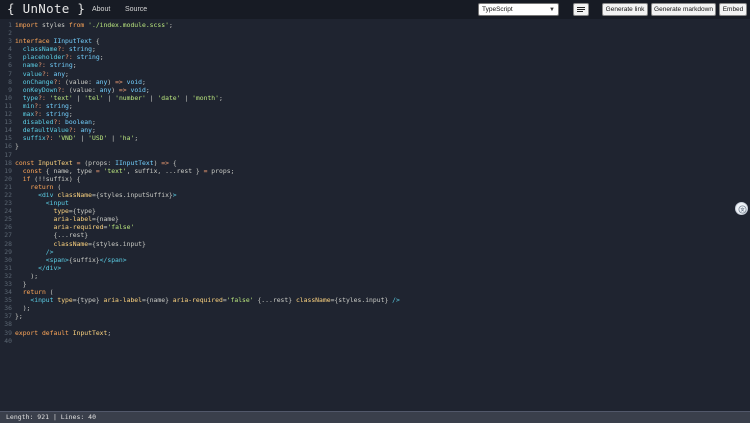  I want to click on line-number: 35, so click(8, 300).